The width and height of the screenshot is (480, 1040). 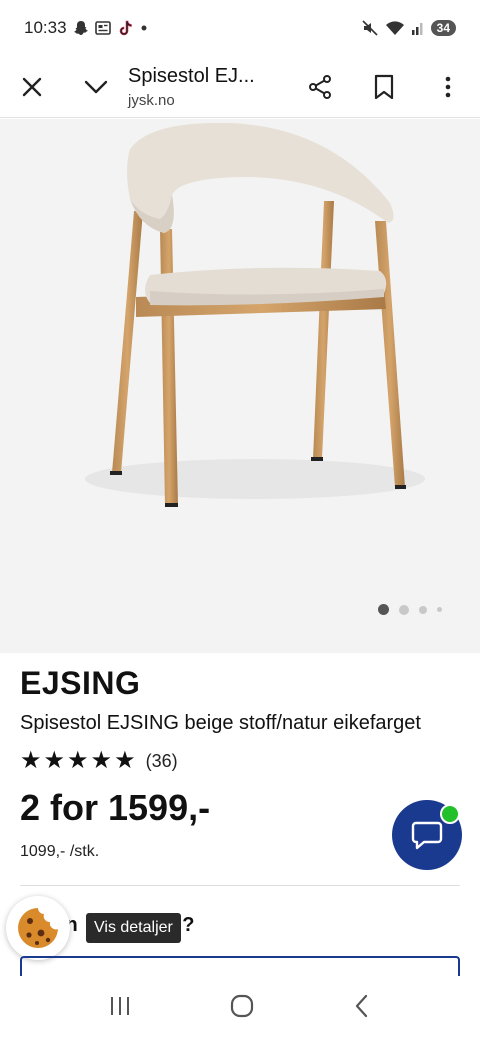 What do you see at coordinates (240, 761) in the screenshot?
I see `rating-row: ★ ★ ★ ★ ★ (36)` at bounding box center [240, 761].